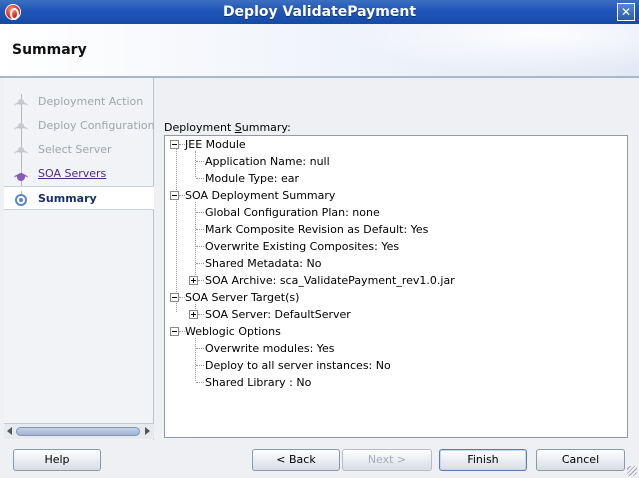  Describe the element at coordinates (72, 173) in the screenshot. I see `nav-item-label: SOA Servers` at that location.